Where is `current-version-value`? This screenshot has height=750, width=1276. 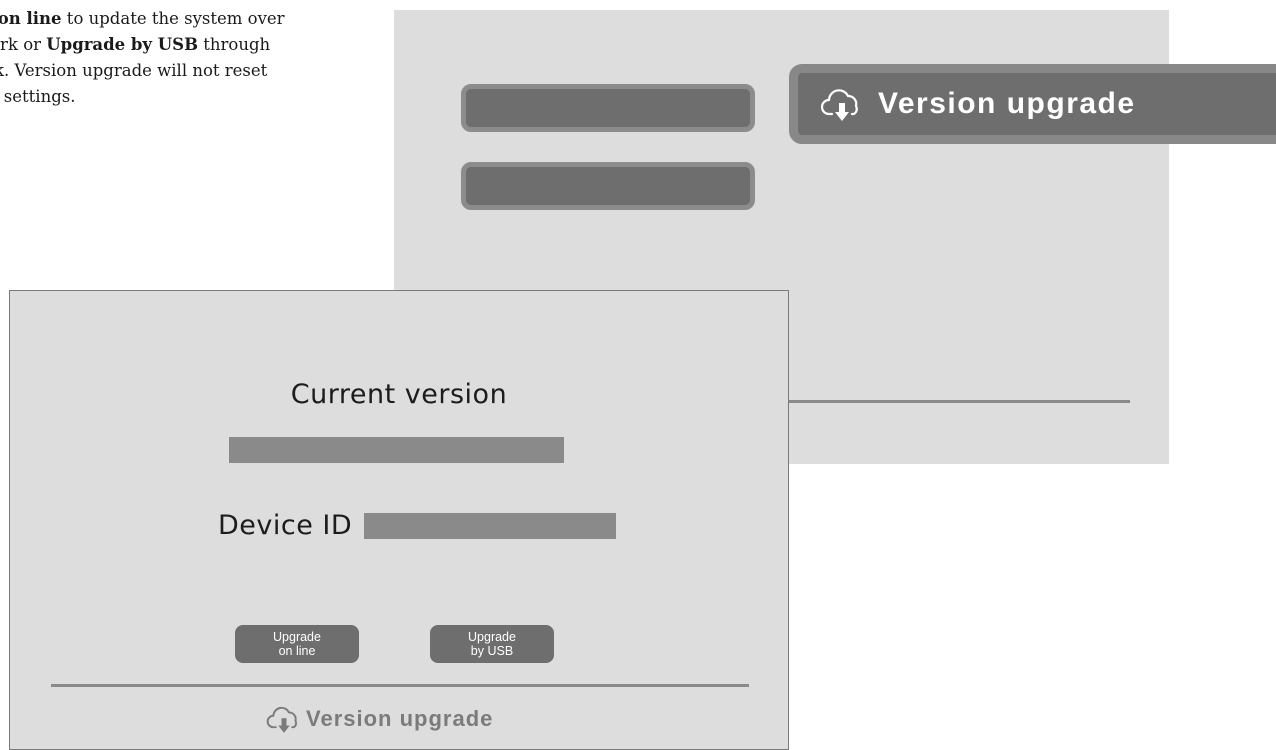 current-version-value is located at coordinates (396, 450).